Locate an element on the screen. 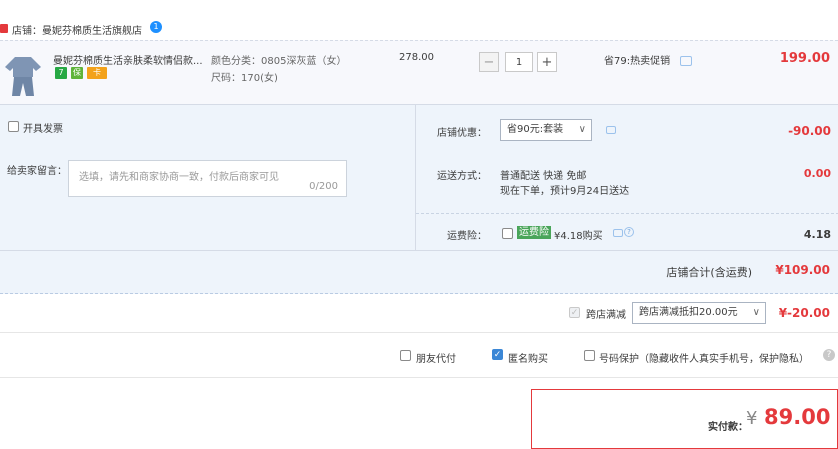  message-label: 给卖家留言： is located at coordinates (37, 171).